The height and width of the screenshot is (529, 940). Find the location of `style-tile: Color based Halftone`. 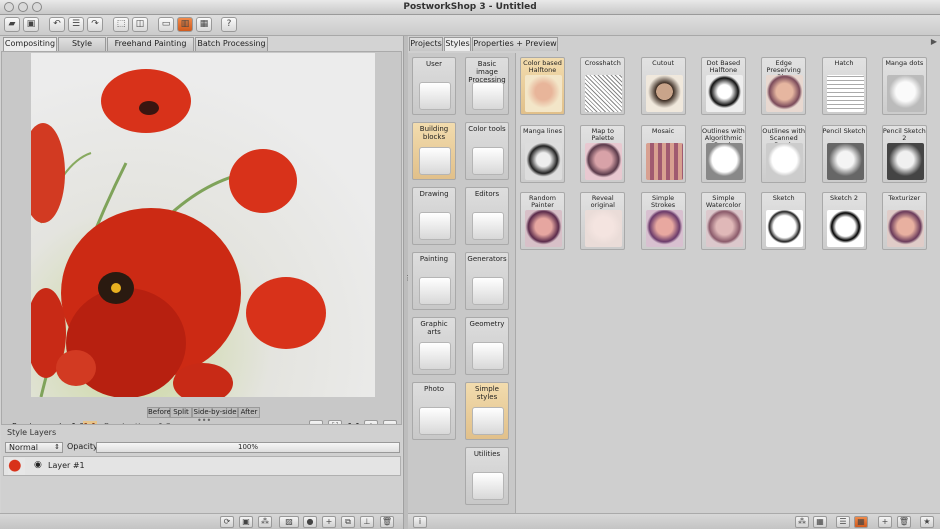

style-tile: Color based Halftone is located at coordinates (542, 86).